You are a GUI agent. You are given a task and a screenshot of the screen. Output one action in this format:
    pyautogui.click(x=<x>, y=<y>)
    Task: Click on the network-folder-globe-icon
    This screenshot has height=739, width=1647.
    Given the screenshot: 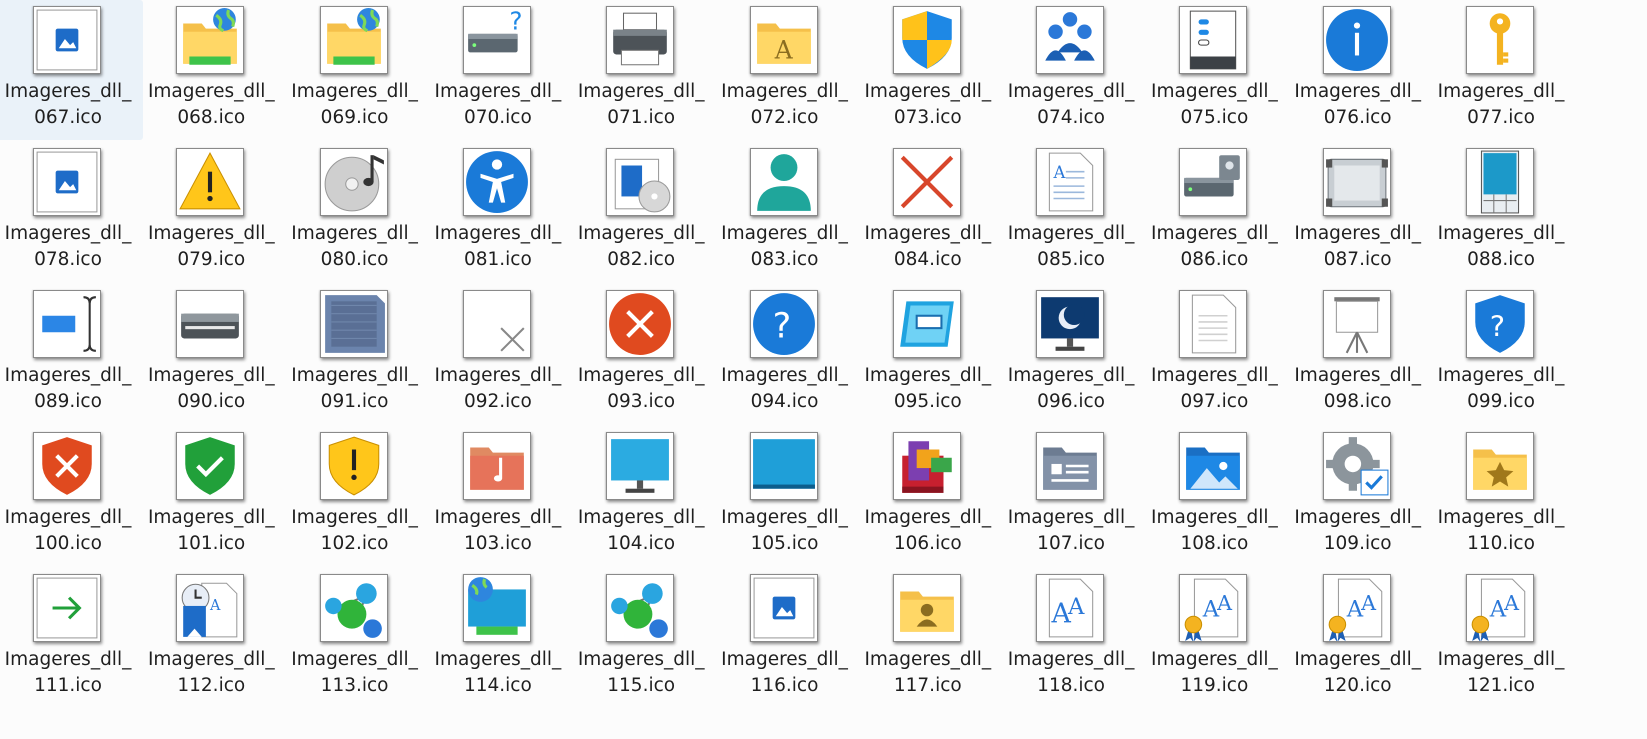 What is the action you would take?
    pyautogui.click(x=210, y=40)
    